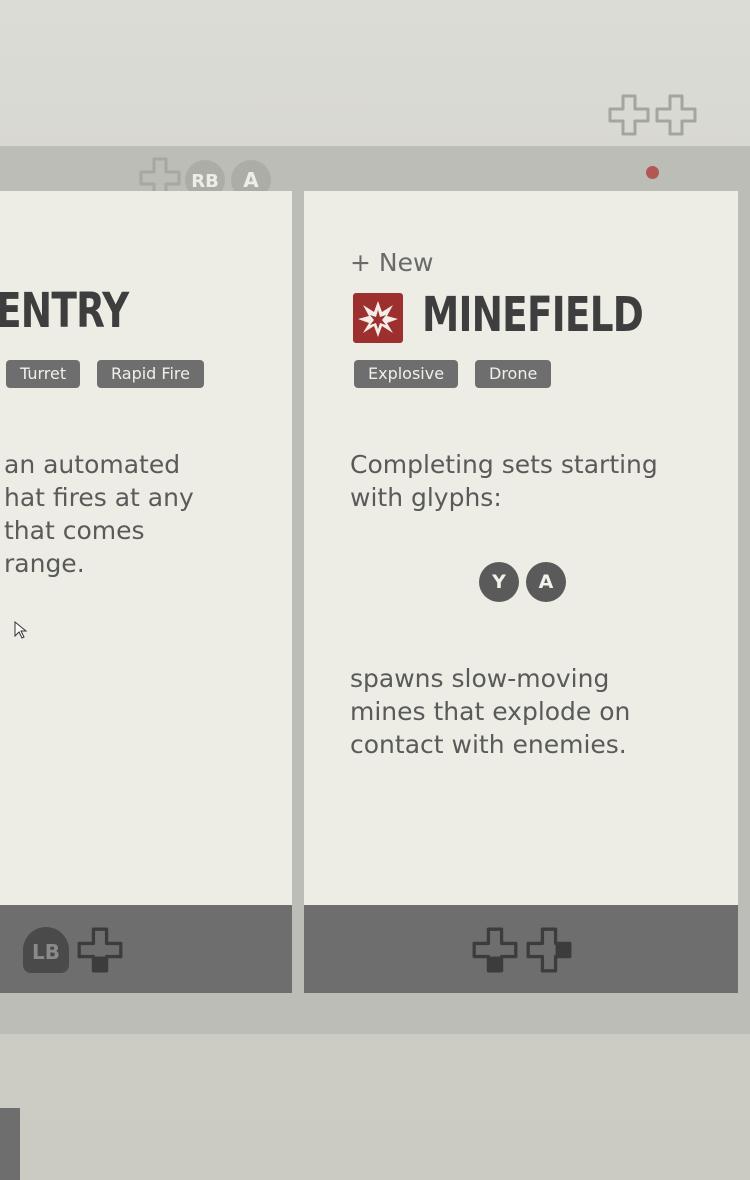  I want to click on glyph-a: A, so click(546, 582).